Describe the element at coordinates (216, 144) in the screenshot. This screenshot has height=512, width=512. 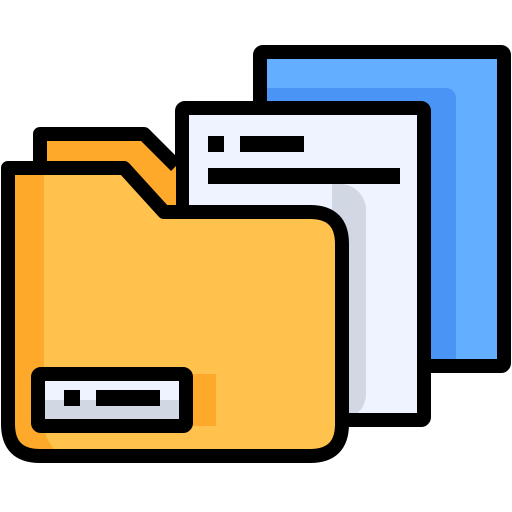
I see `document-bullet` at that location.